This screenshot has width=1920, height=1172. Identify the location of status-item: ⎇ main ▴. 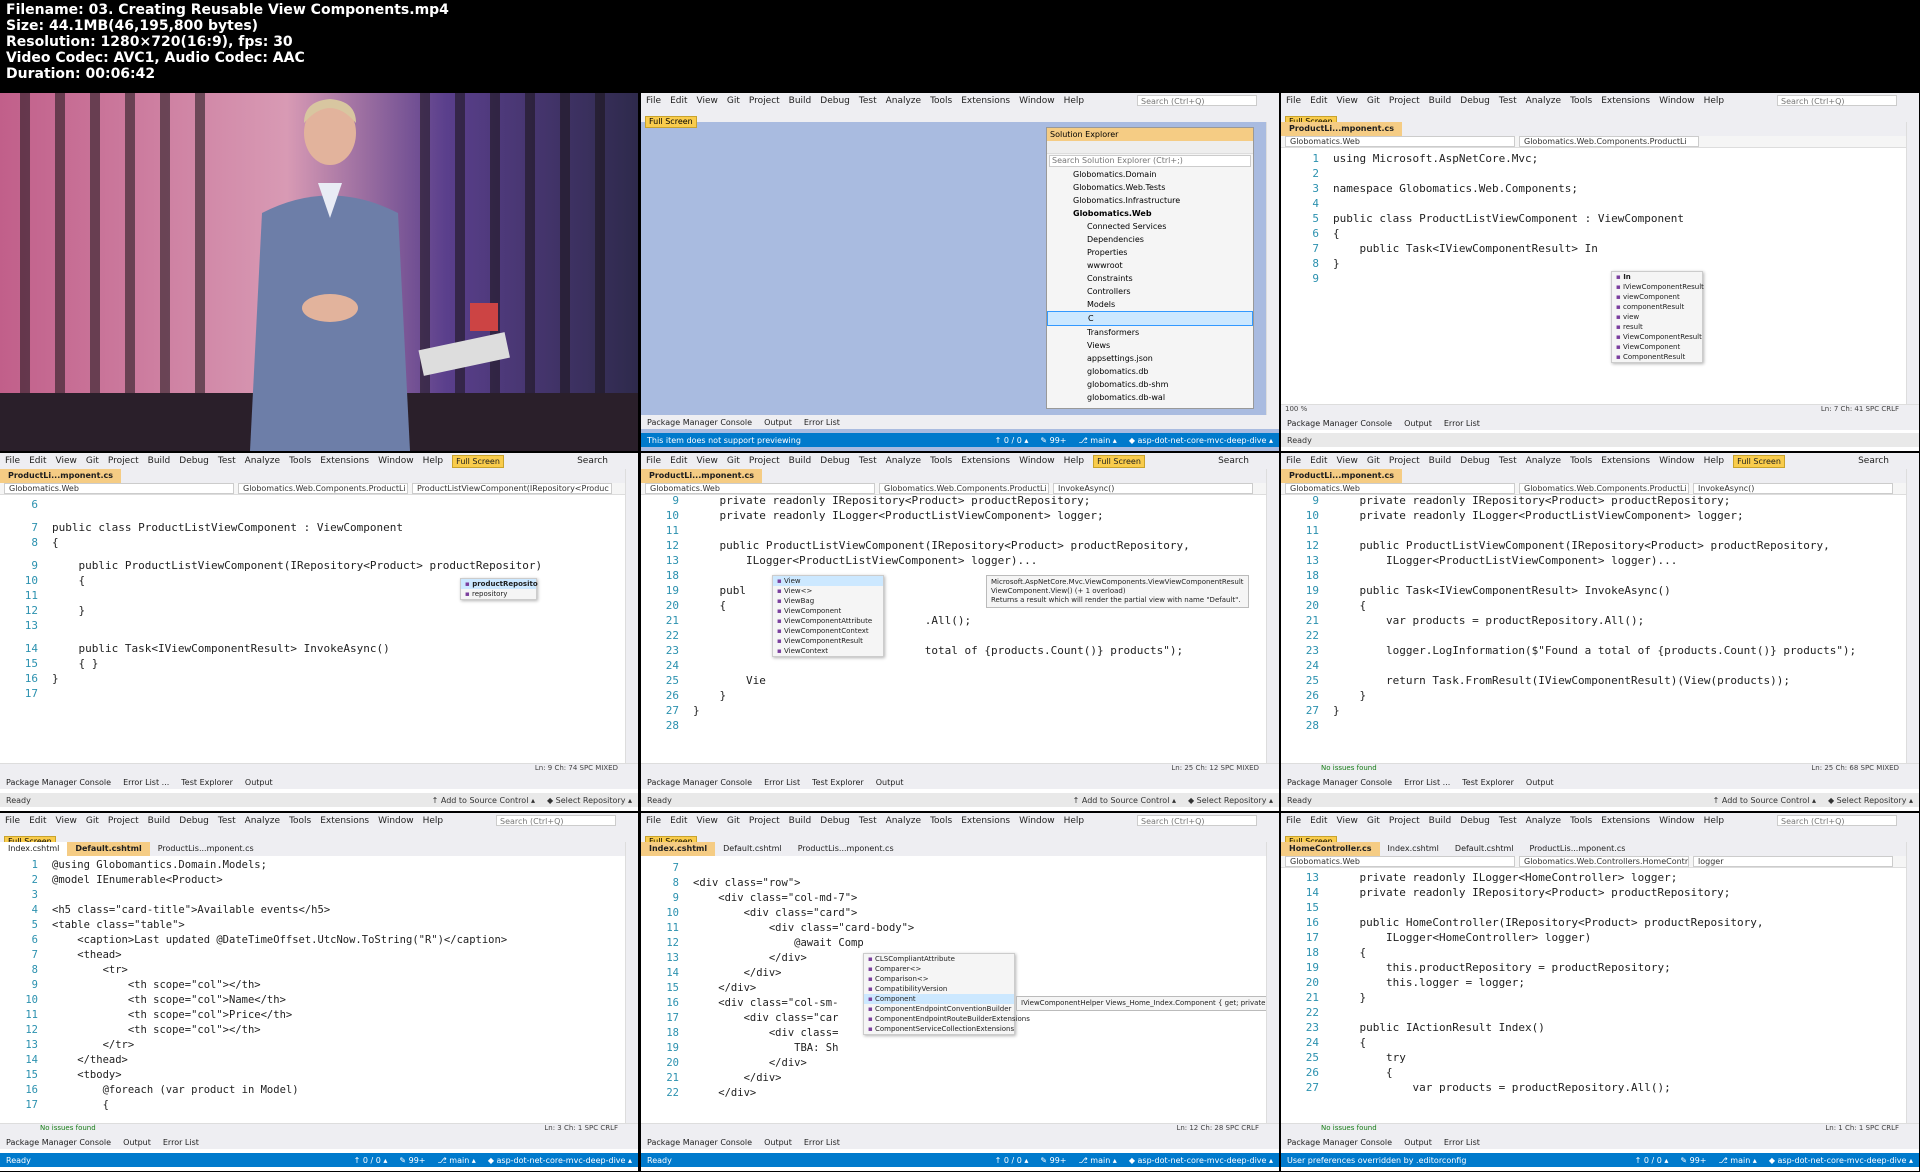
(1098, 440).